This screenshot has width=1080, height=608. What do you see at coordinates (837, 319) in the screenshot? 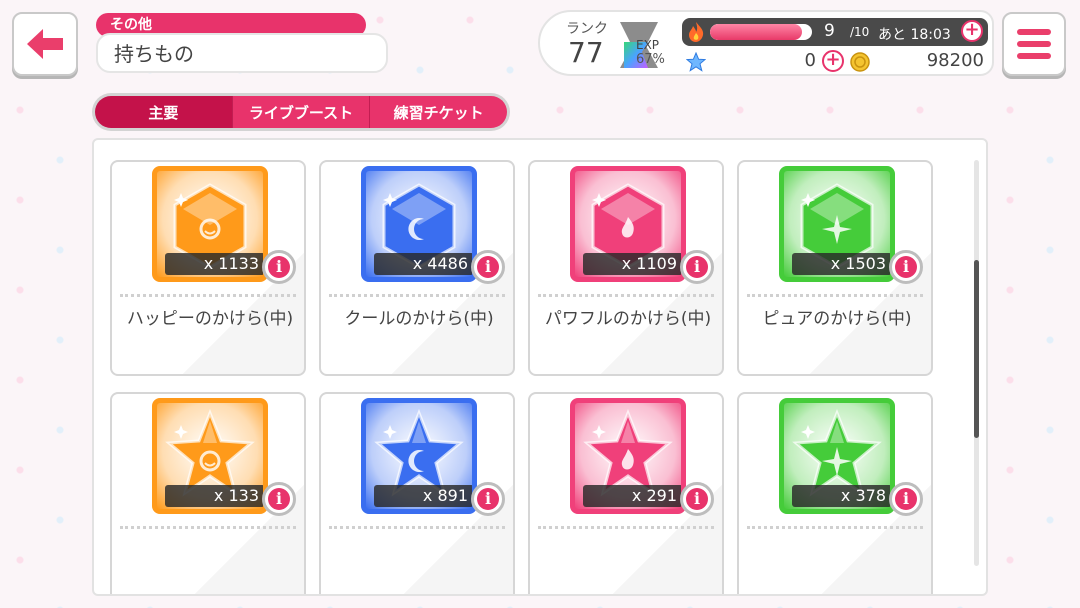
I see `item-name: ピュアのかけら(中)` at bounding box center [837, 319].